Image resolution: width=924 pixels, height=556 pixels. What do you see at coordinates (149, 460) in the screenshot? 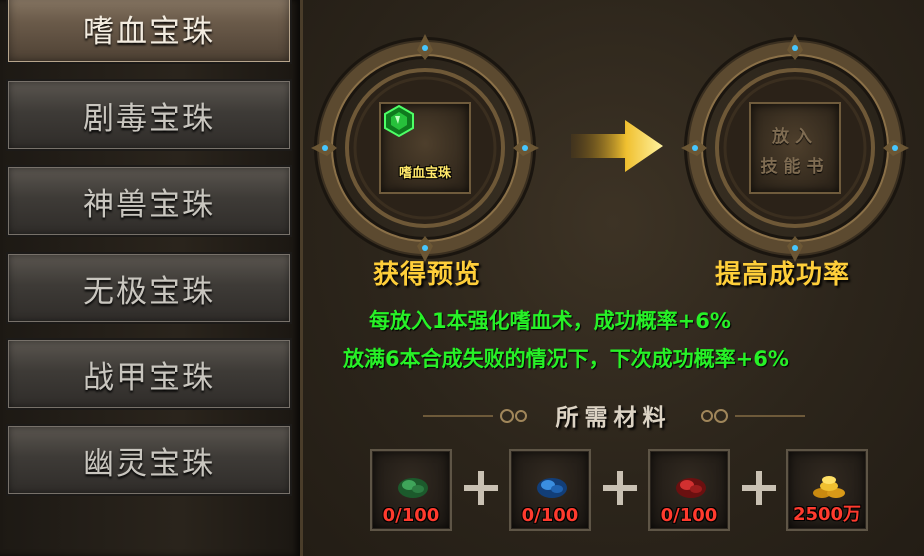
I see `tab-ghost-orb: 幽灵宝珠` at bounding box center [149, 460].